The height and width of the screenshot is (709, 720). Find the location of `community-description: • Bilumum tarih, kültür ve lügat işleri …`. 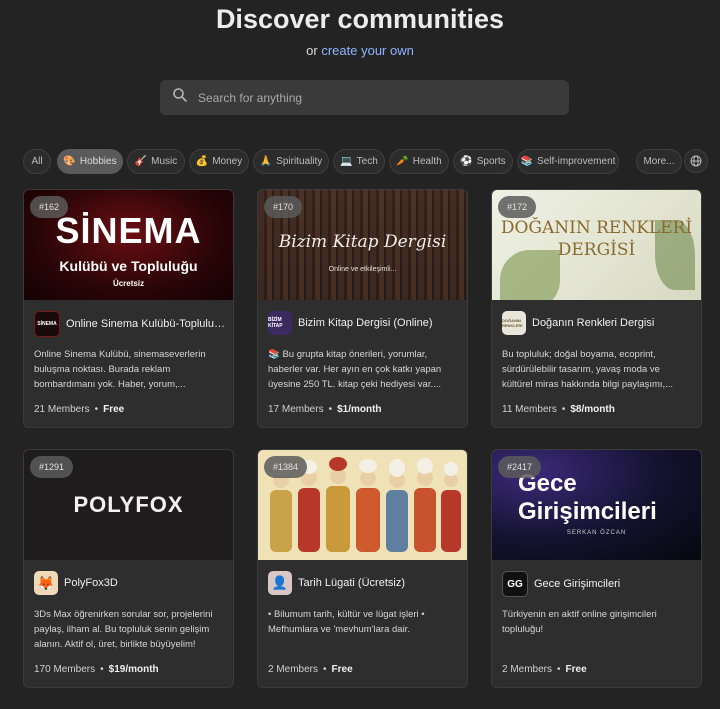

community-description: • Bilumum tarih, kültür ve lügat işleri … is located at coordinates (346, 622).